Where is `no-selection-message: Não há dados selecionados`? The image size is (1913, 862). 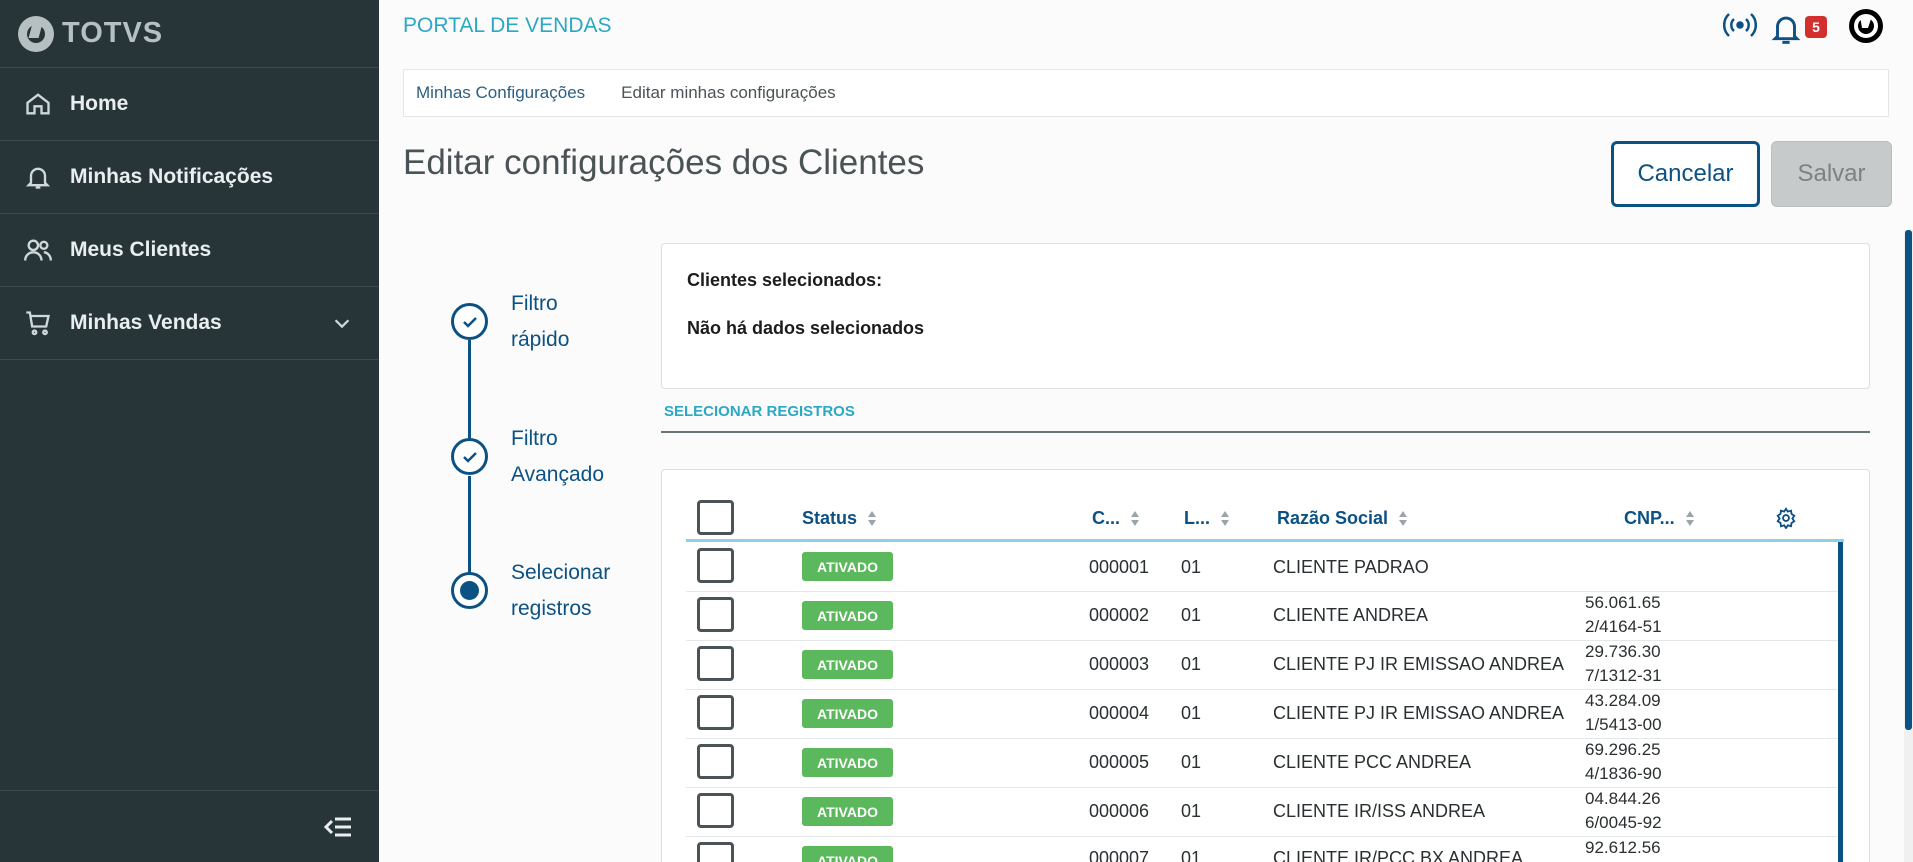 no-selection-message: Não há dados selecionados is located at coordinates (806, 328).